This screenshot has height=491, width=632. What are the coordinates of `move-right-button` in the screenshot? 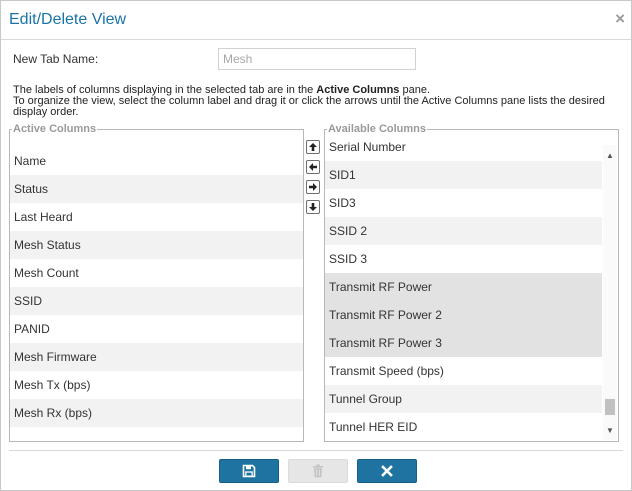 It's located at (313, 187).